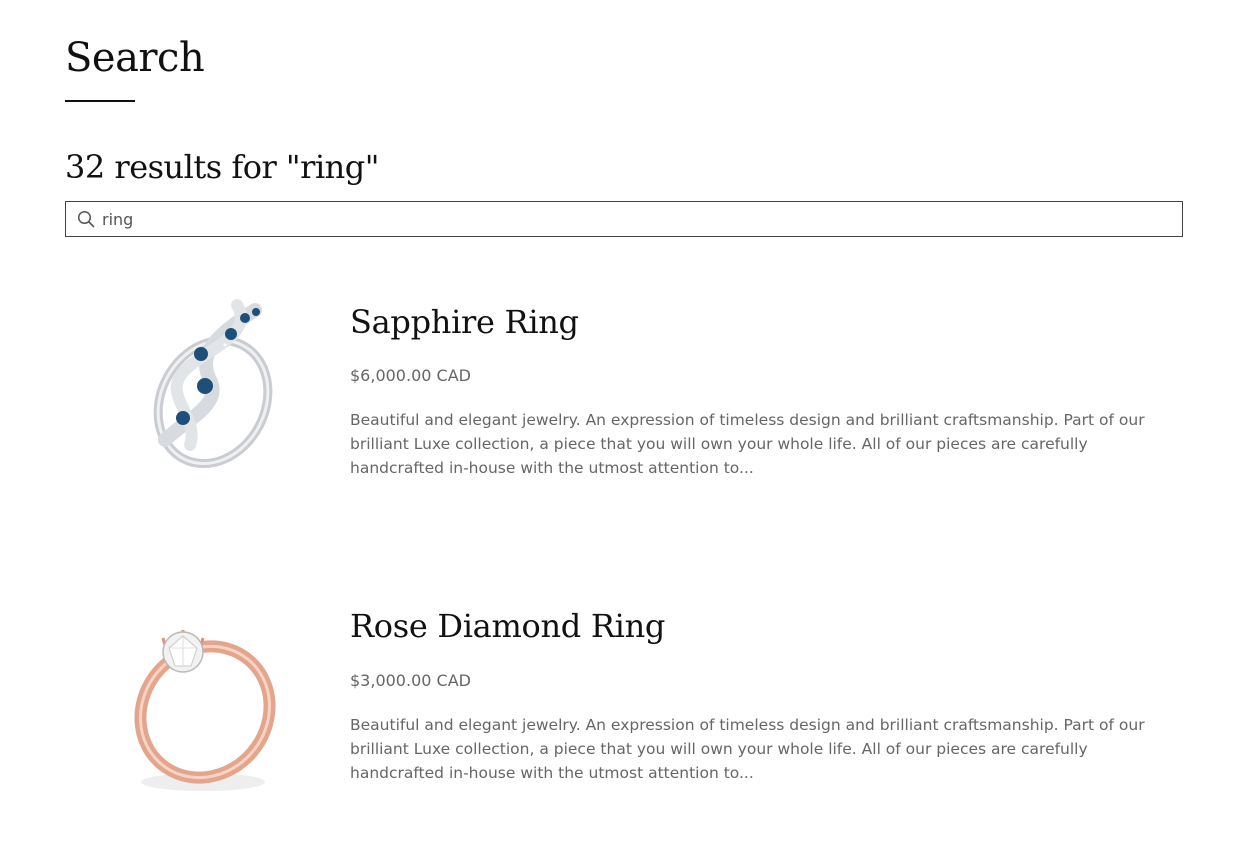 The height and width of the screenshot is (859, 1245). I want to click on result-title-link: Sapphire Ring, so click(464, 322).